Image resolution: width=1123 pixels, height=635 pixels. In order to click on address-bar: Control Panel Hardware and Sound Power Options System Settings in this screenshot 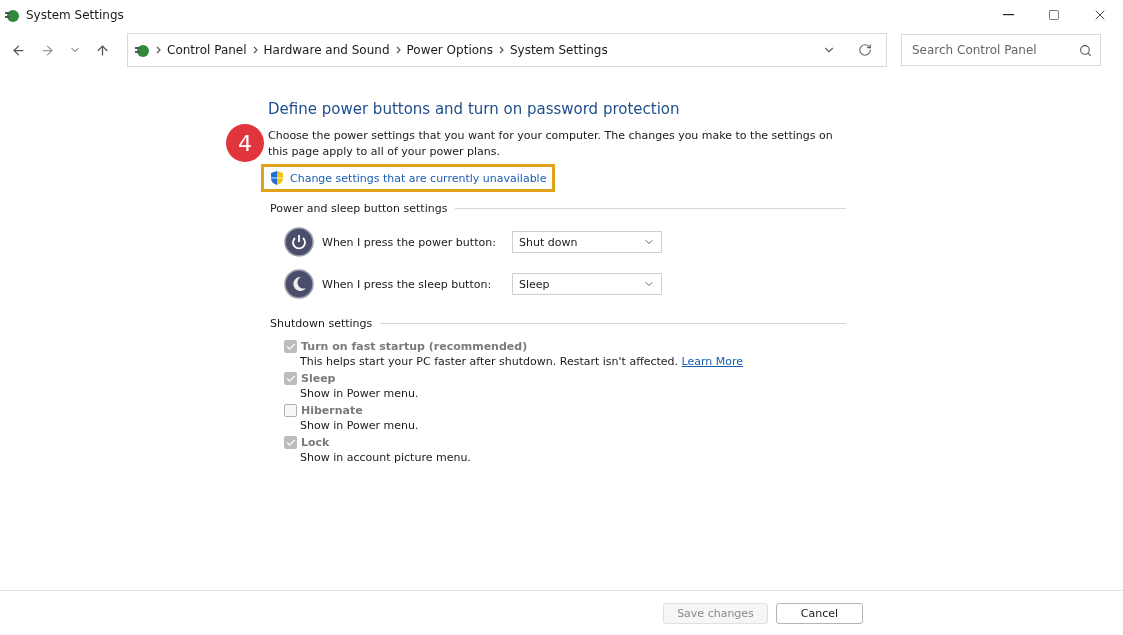, I will do `click(507, 50)`.